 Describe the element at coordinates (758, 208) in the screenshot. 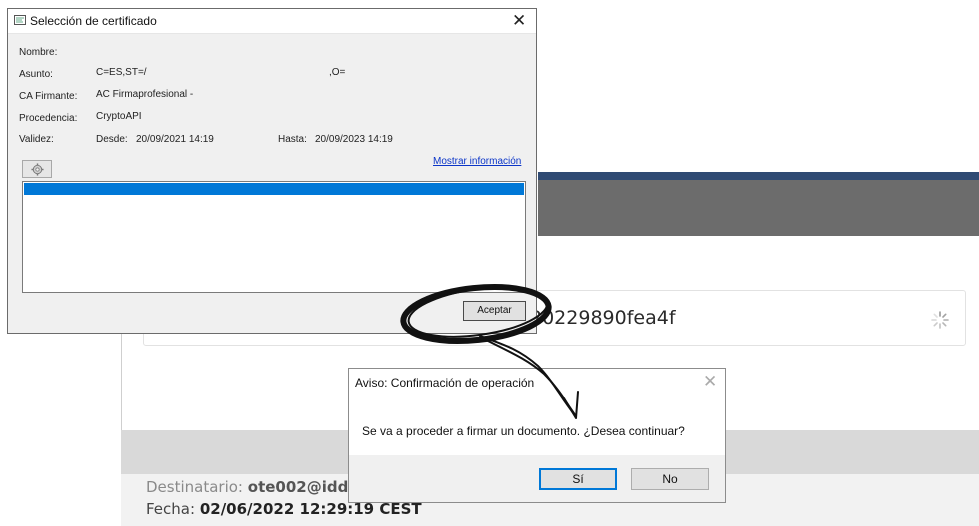

I see `app-nav-band` at that location.